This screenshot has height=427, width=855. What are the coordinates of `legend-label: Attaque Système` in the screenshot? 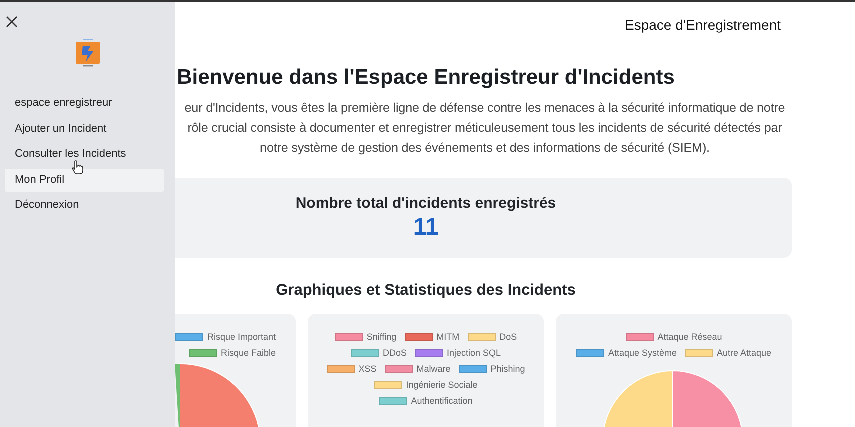 It's located at (642, 353).